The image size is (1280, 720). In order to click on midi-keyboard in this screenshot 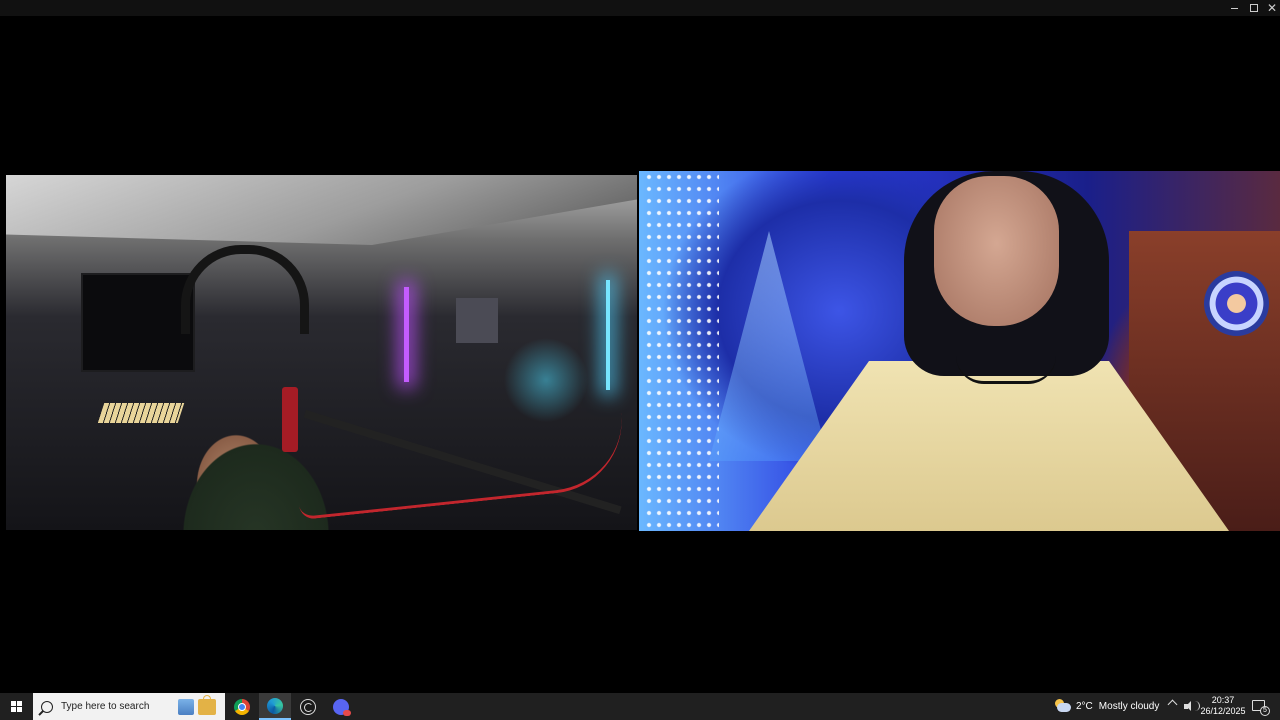, I will do `click(141, 413)`.